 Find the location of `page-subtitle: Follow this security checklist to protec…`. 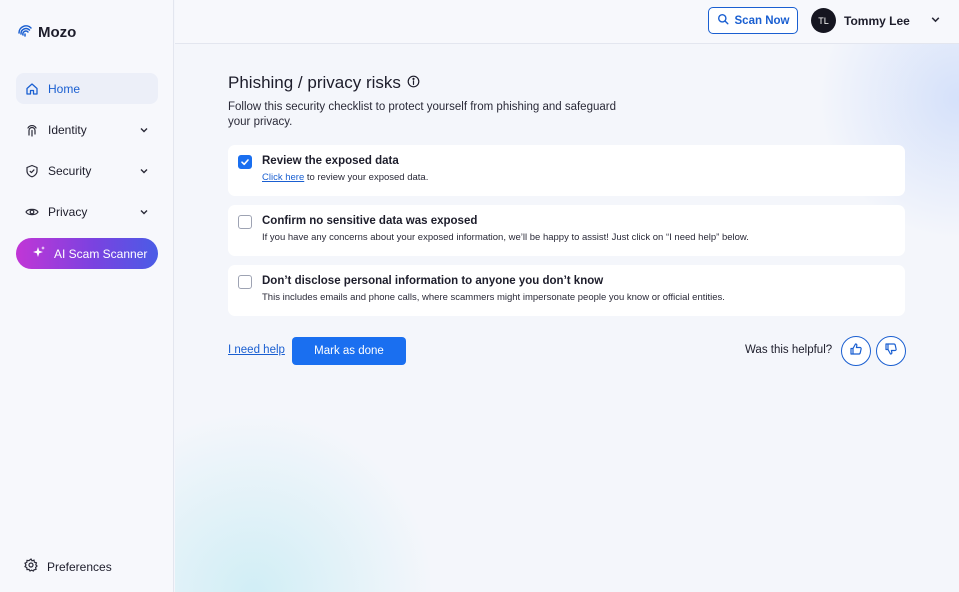

page-subtitle: Follow this security checklist to protec… is located at coordinates (422, 114).